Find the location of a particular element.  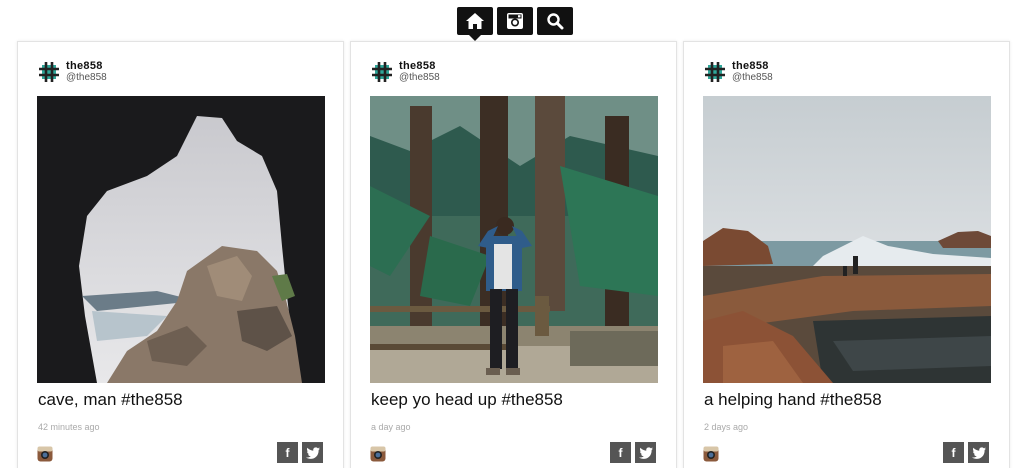

post-timestamp: a day ago is located at coordinates (391, 427).